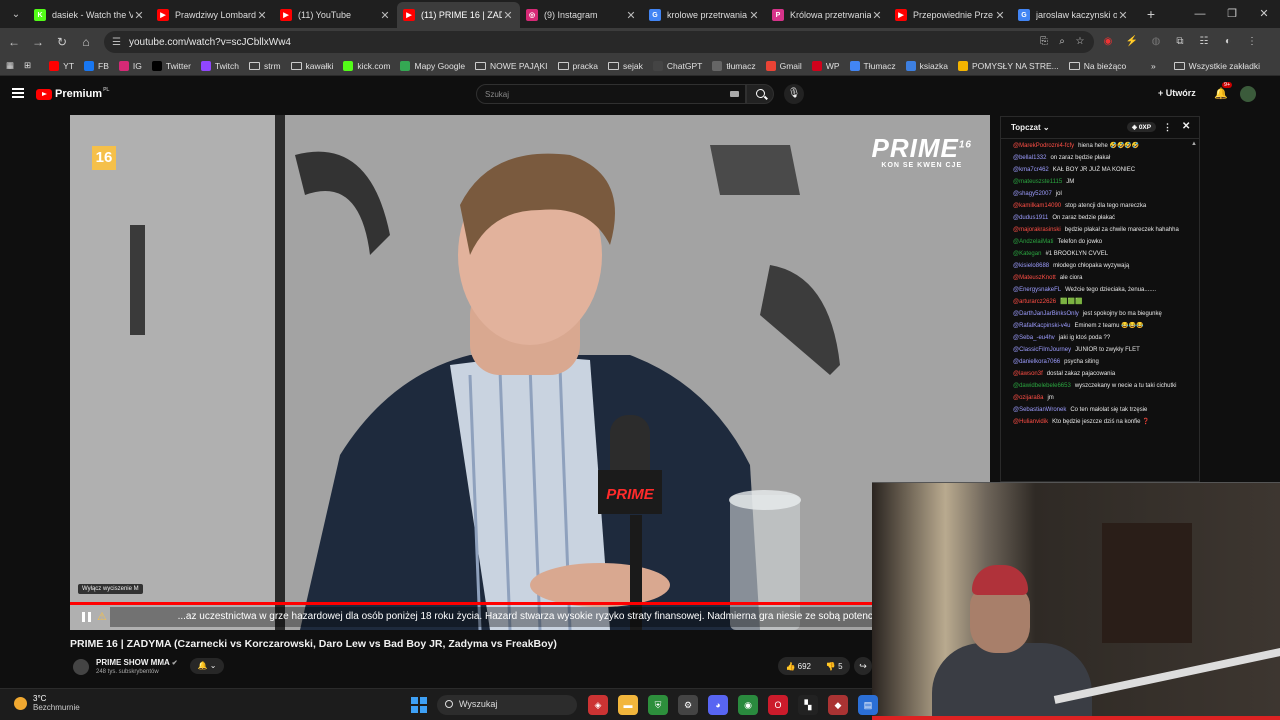 Image resolution: width=1280 pixels, height=720 pixels. I want to click on tab-search-icon: ⌄, so click(16, 14).